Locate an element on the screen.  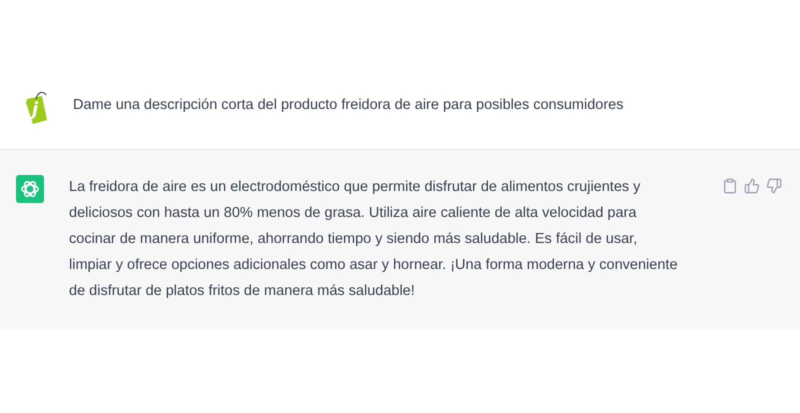
avatar-letter: j is located at coordinates (35, 110).